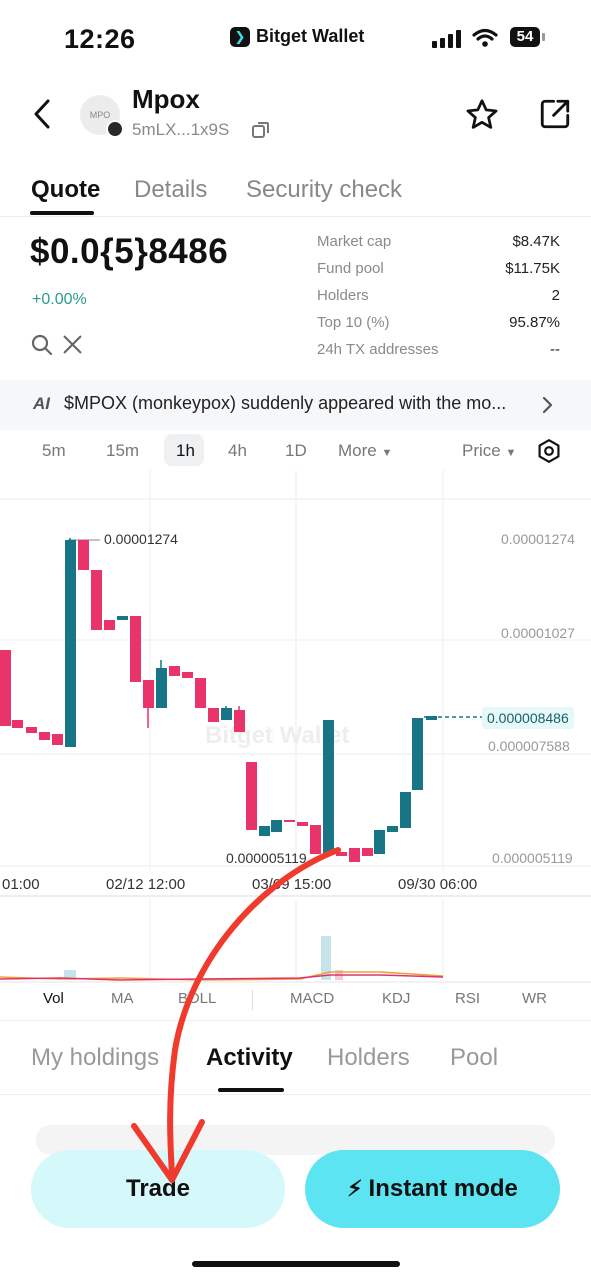 The height and width of the screenshot is (1280, 591). Describe the element at coordinates (534, 998) in the screenshot. I see `indicator-wr: WR` at that location.